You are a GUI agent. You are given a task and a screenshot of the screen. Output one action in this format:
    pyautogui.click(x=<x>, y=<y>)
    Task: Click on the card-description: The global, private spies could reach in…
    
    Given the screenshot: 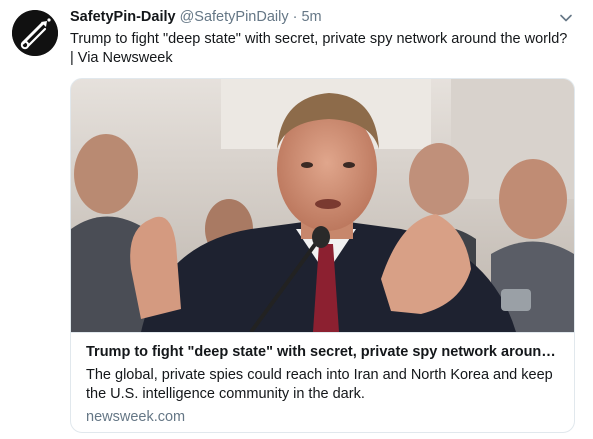 What is the action you would take?
    pyautogui.click(x=319, y=384)
    